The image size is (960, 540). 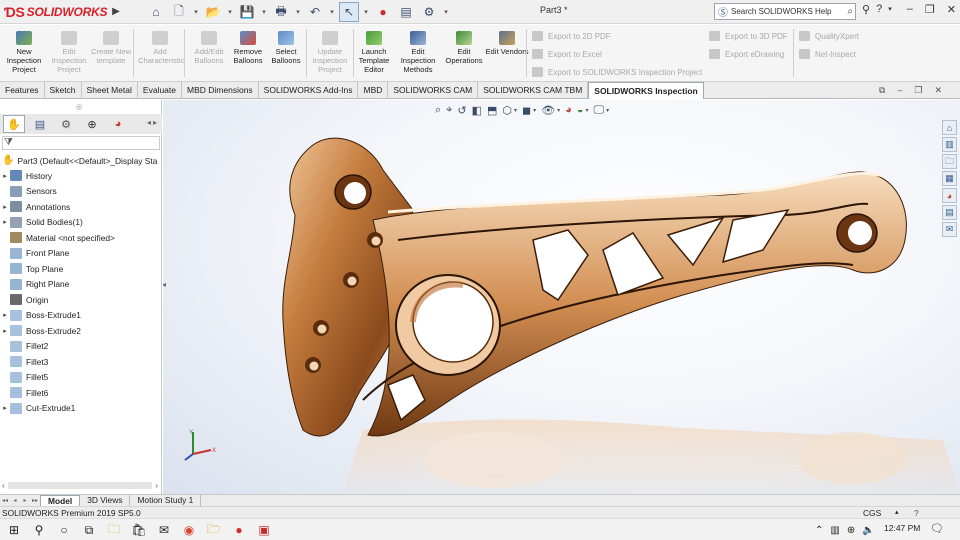 I want to click on tab-solidworks-cam-tbm: SOLIDWORKS CAM TBM, so click(x=533, y=90).